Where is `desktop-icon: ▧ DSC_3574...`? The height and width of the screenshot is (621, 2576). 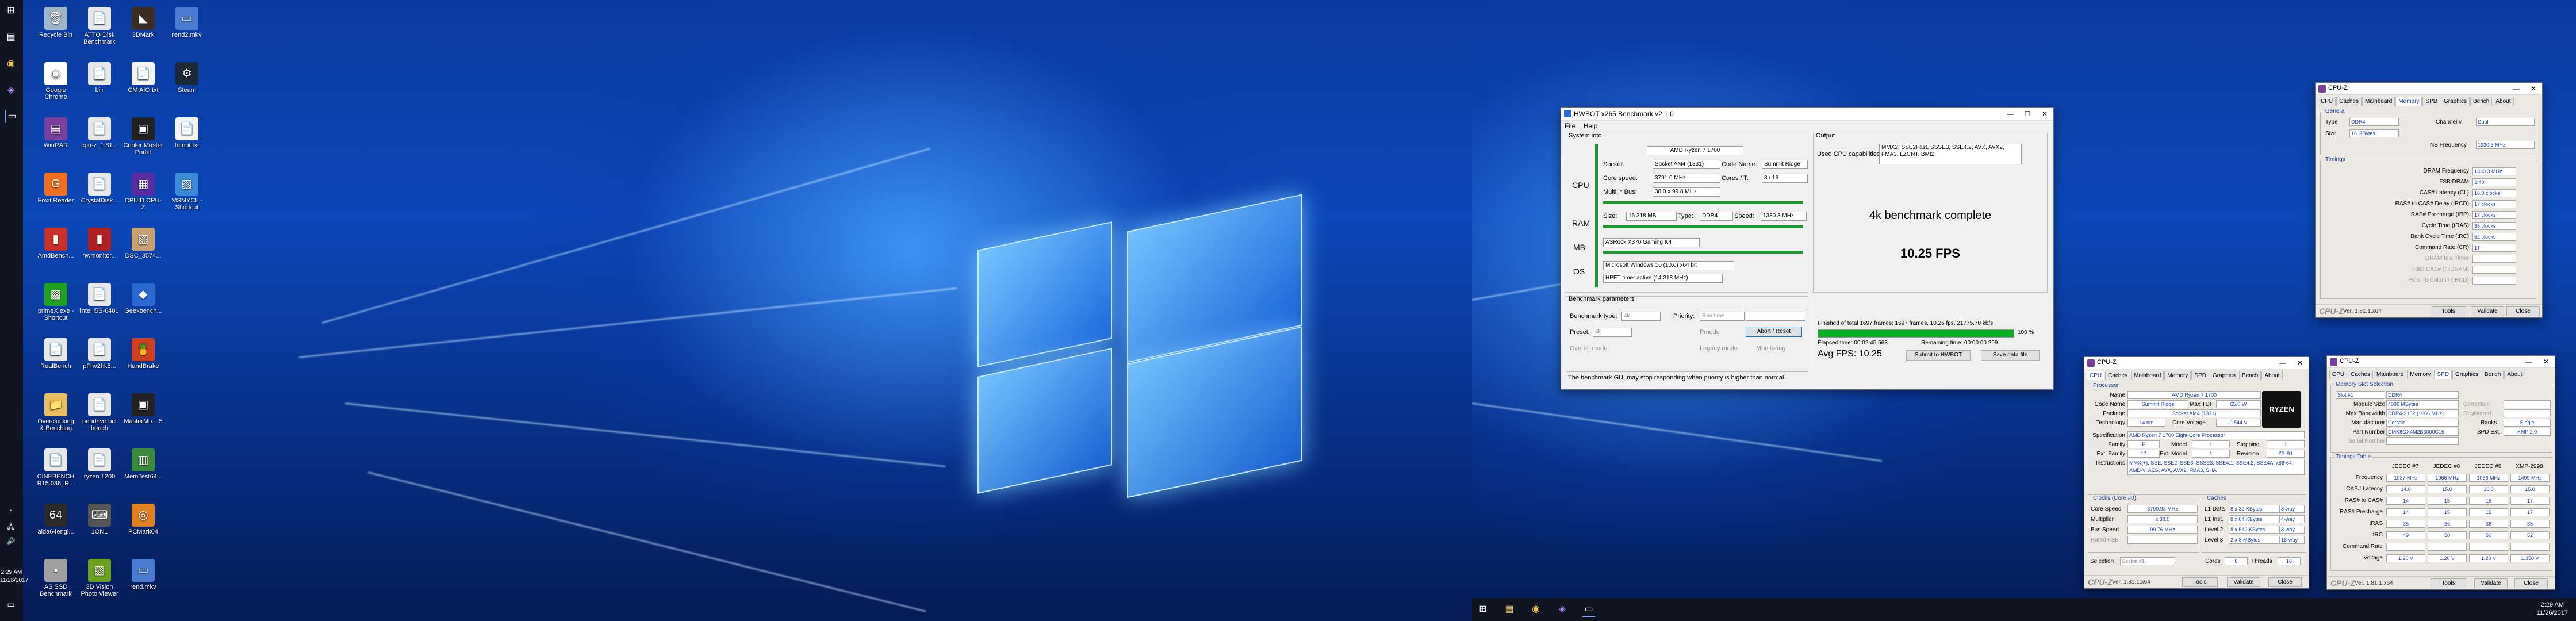
desktop-icon: ▧ DSC_3574... is located at coordinates (143, 243).